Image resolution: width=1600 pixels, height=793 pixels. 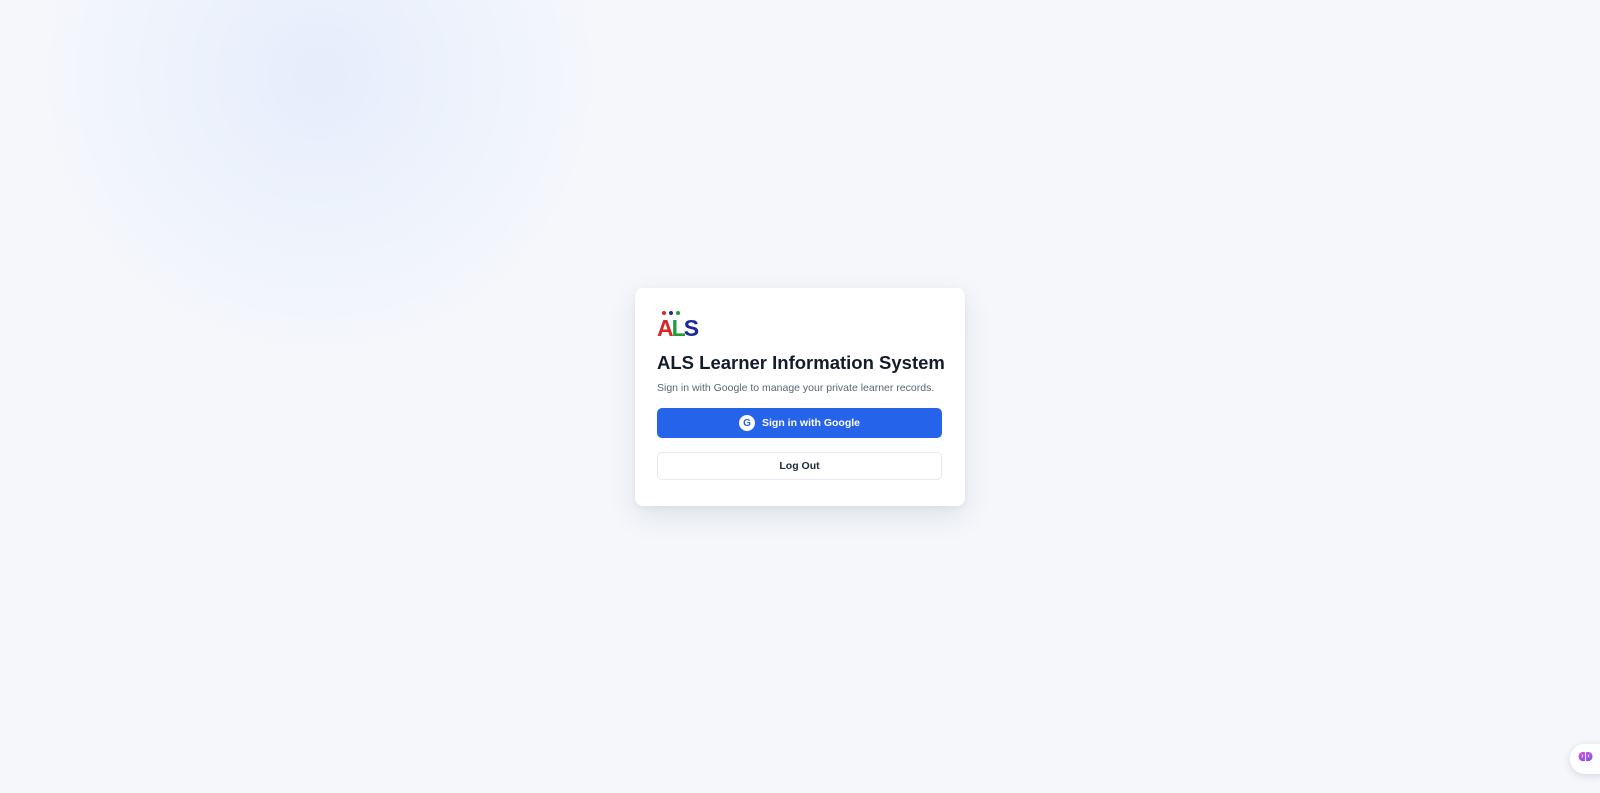 I want to click on page-title: ALS Learner Information System, so click(x=801, y=362).